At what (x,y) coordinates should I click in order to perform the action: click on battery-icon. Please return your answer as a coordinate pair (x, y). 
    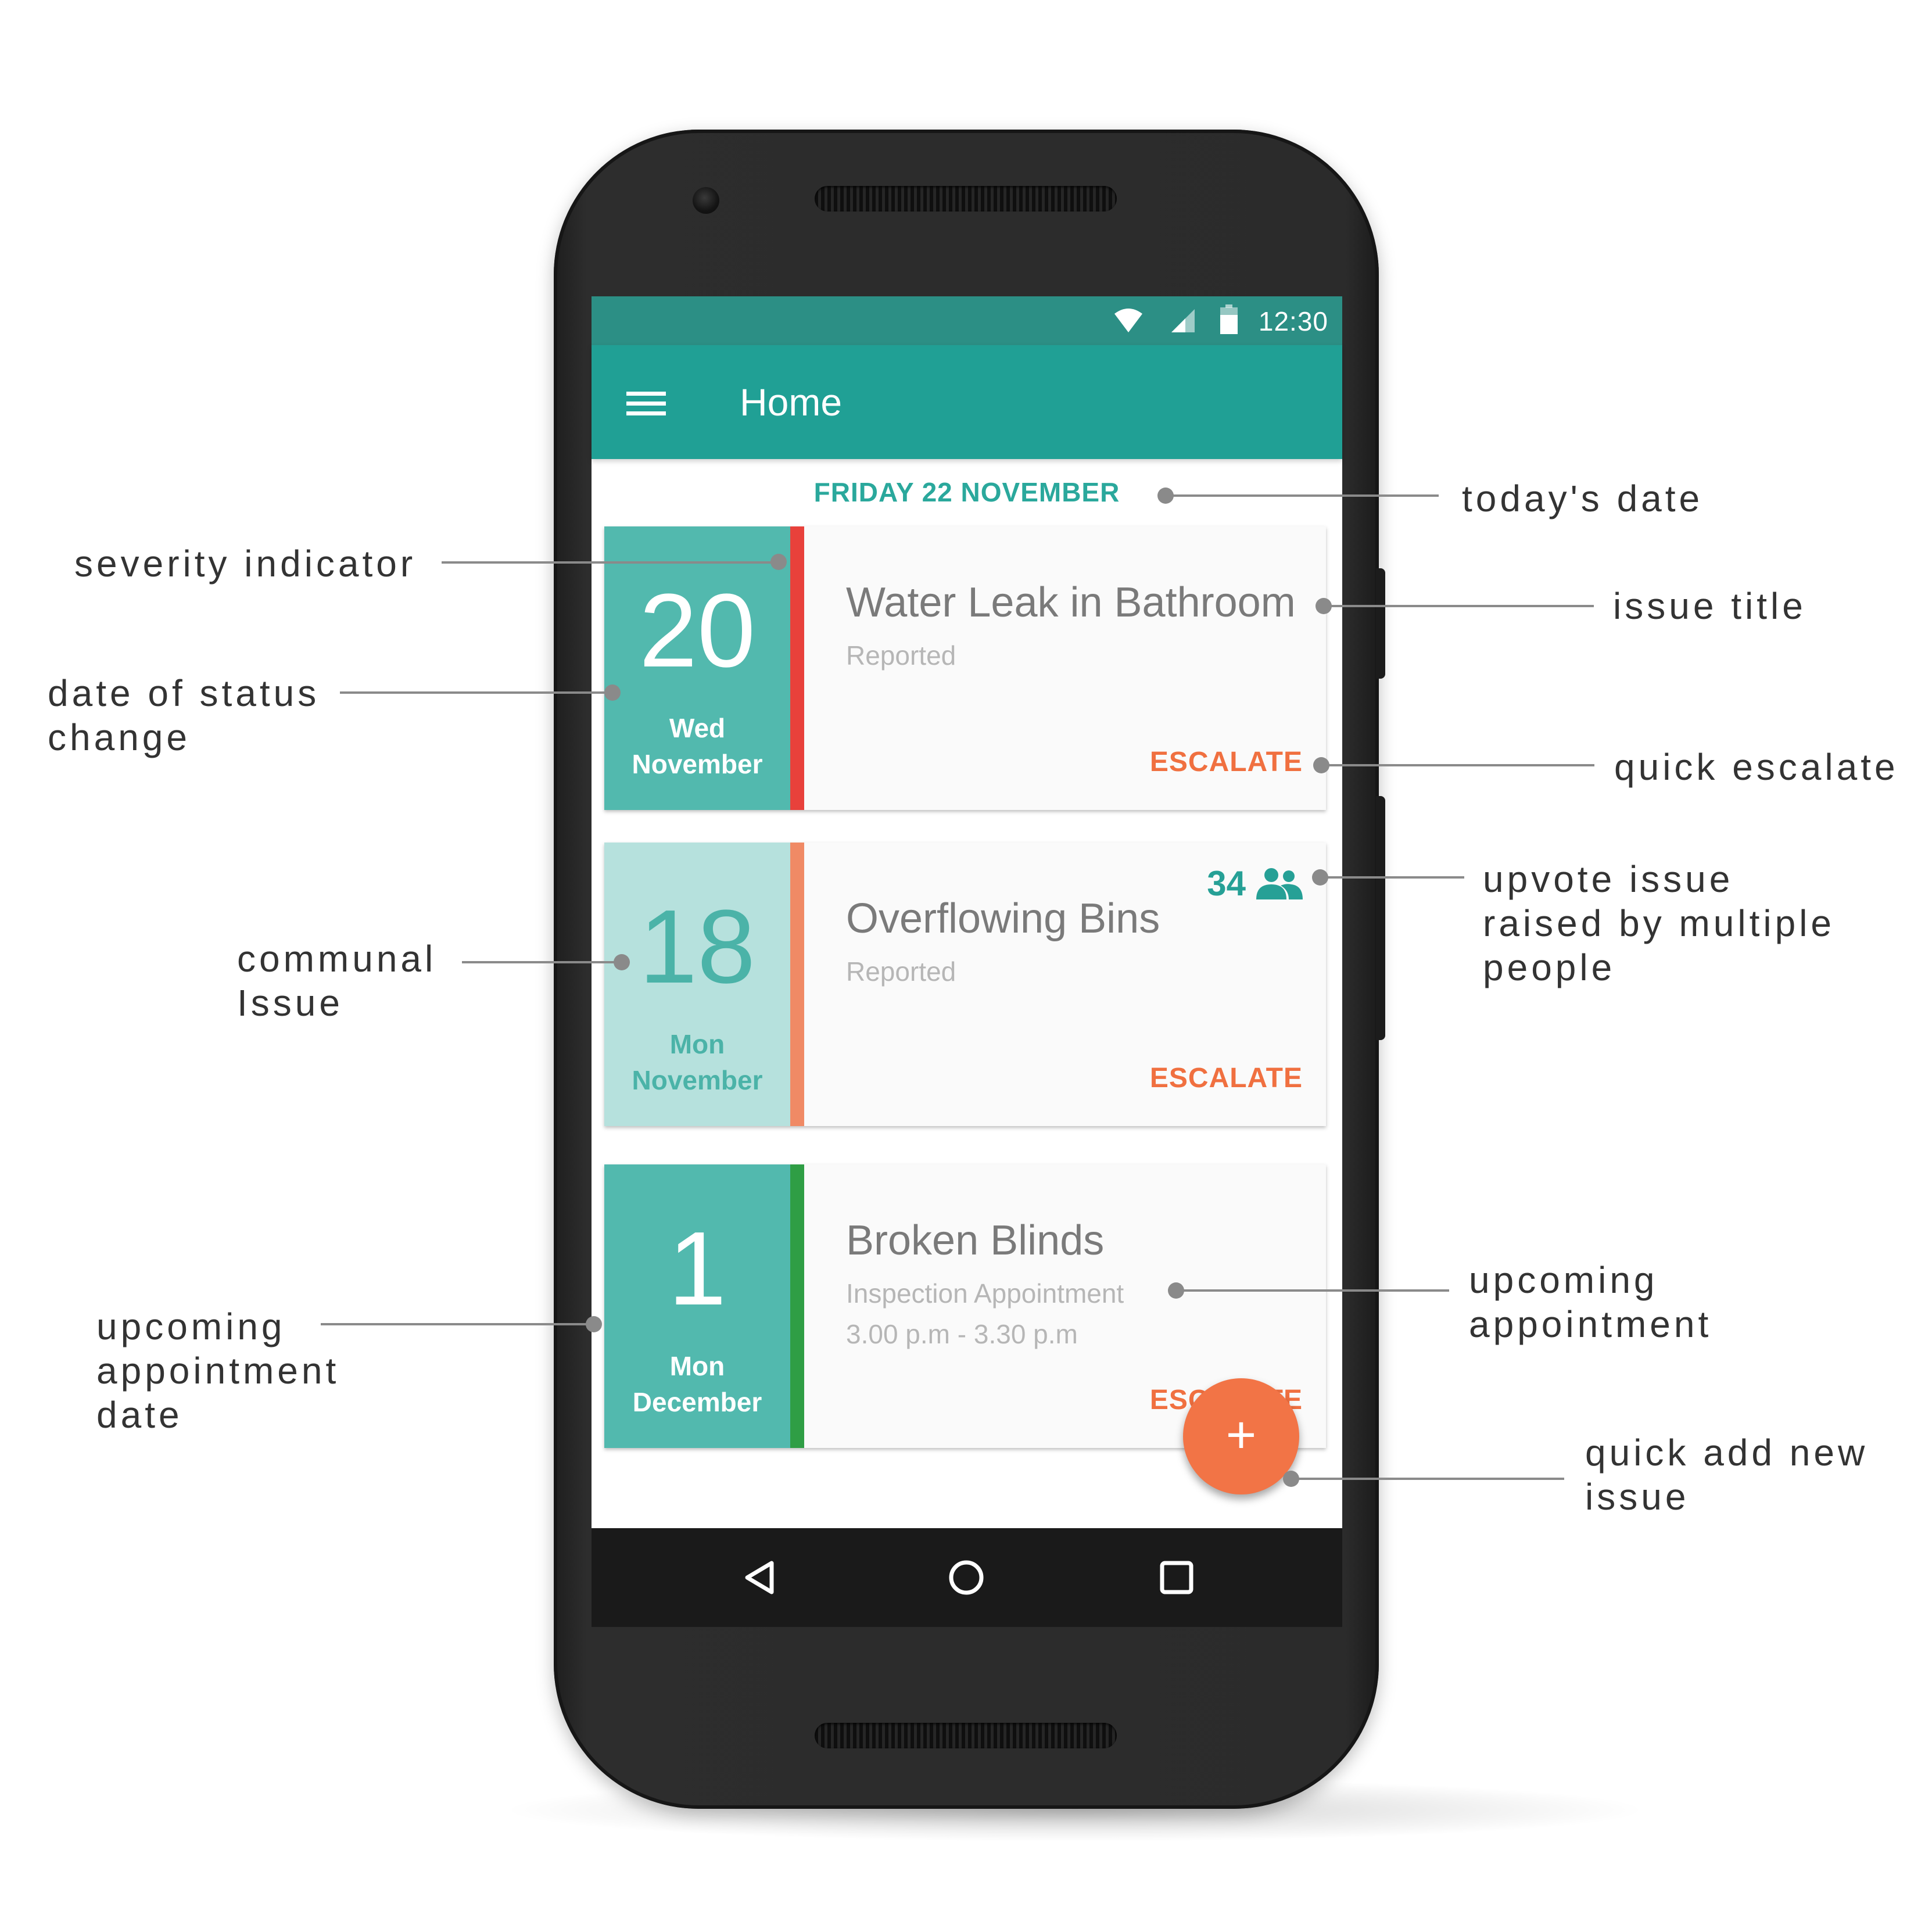
    Looking at the image, I should click on (1229, 319).